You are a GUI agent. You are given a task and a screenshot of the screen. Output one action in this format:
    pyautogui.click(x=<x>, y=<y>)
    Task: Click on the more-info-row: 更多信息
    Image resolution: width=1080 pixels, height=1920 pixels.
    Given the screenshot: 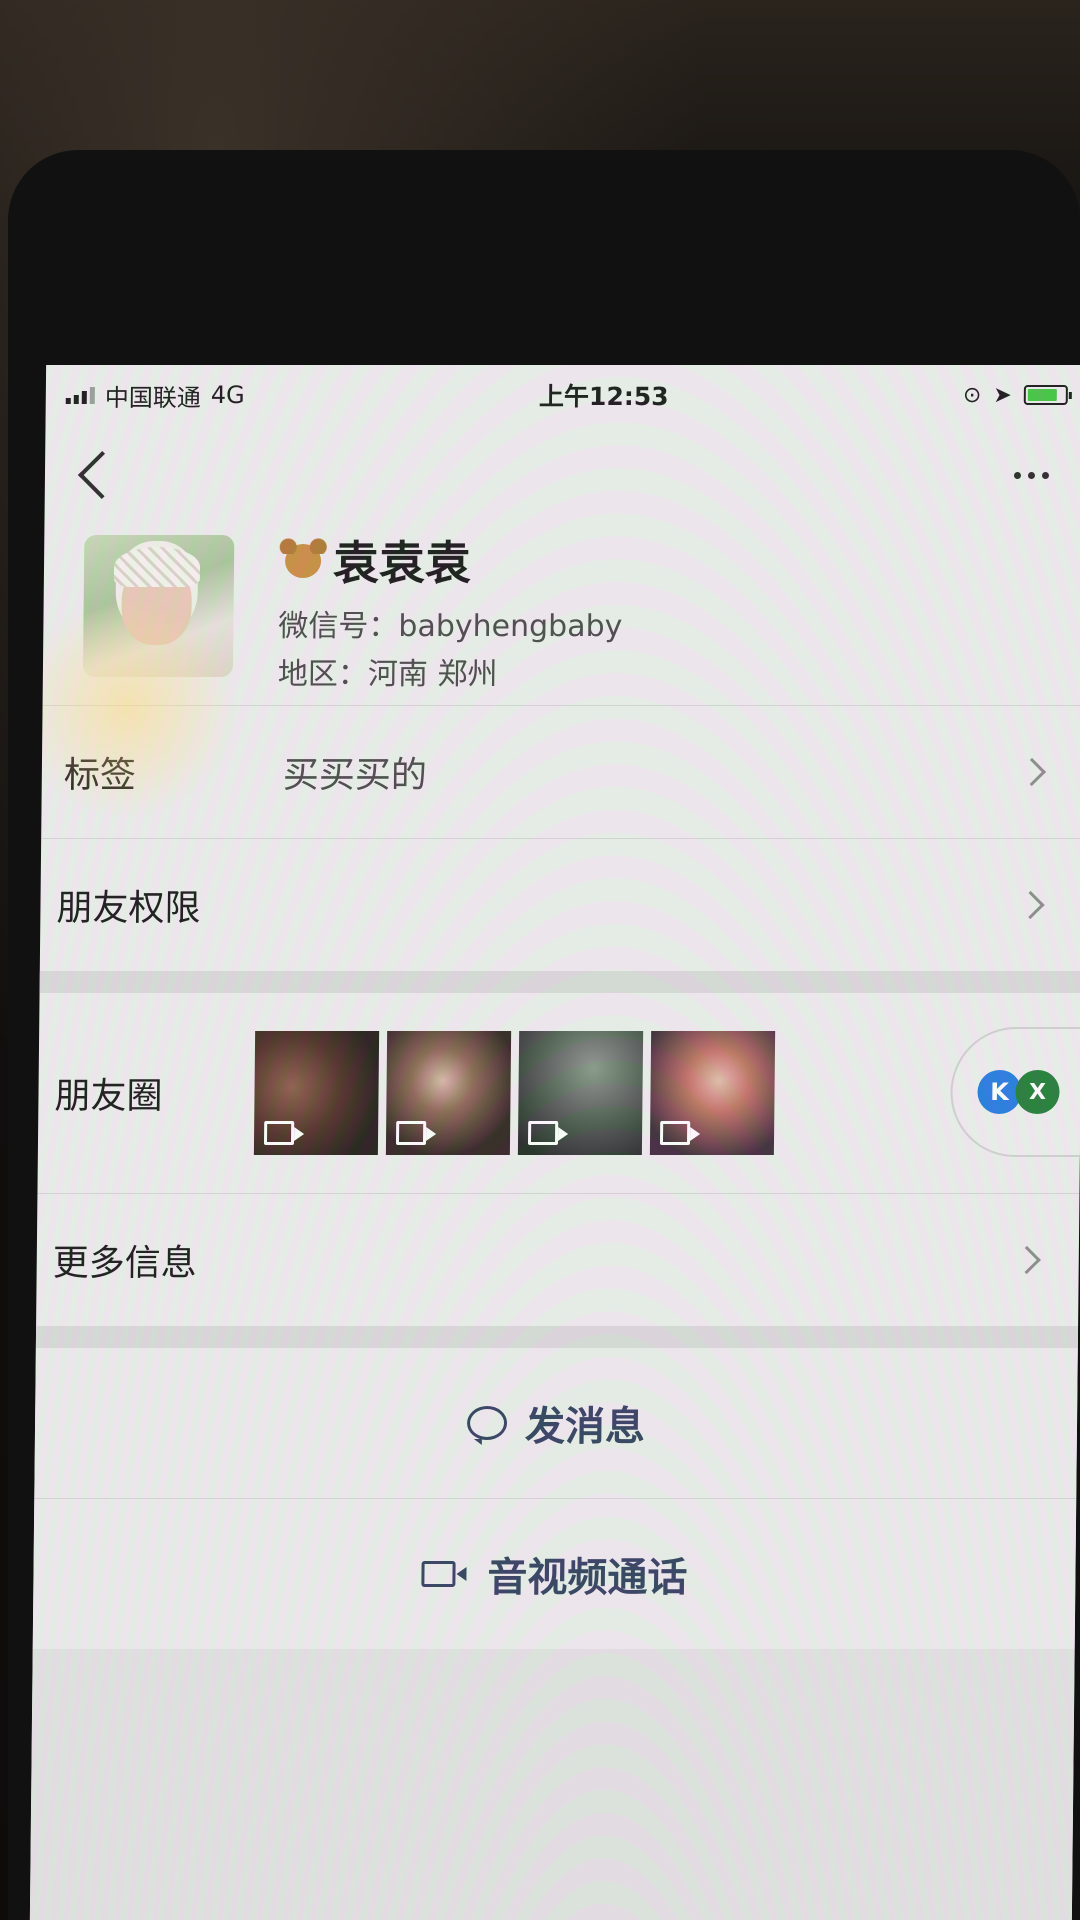 What is the action you would take?
    pyautogui.click(x=557, y=1260)
    